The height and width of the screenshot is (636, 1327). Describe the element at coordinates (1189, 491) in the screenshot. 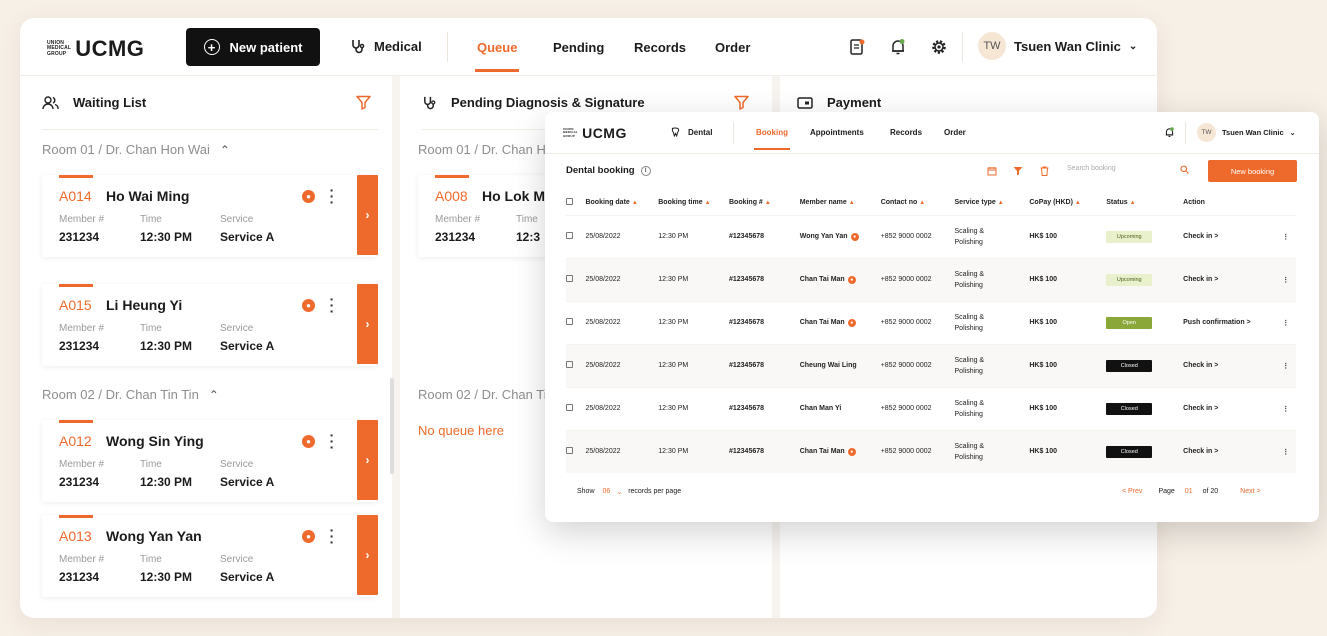

I see `page-select: 01` at that location.